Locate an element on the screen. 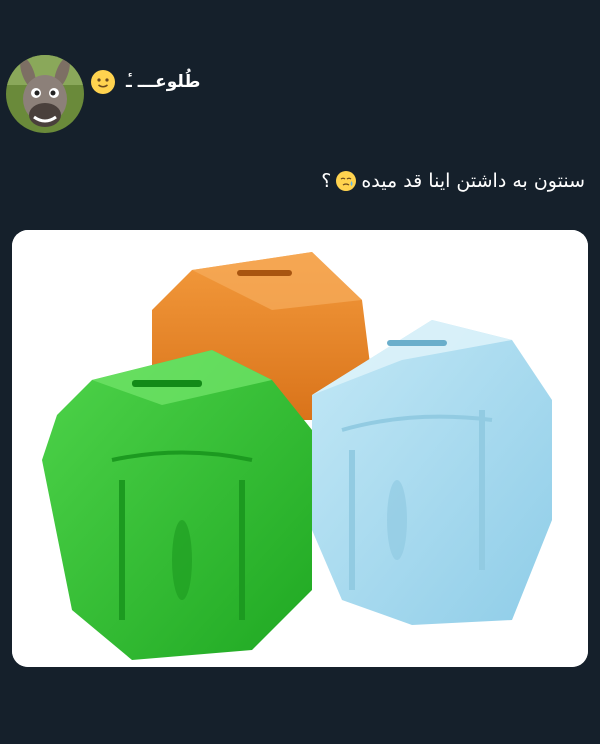 The width and height of the screenshot is (600, 744). donkey-avatar-icon is located at coordinates (45, 94).